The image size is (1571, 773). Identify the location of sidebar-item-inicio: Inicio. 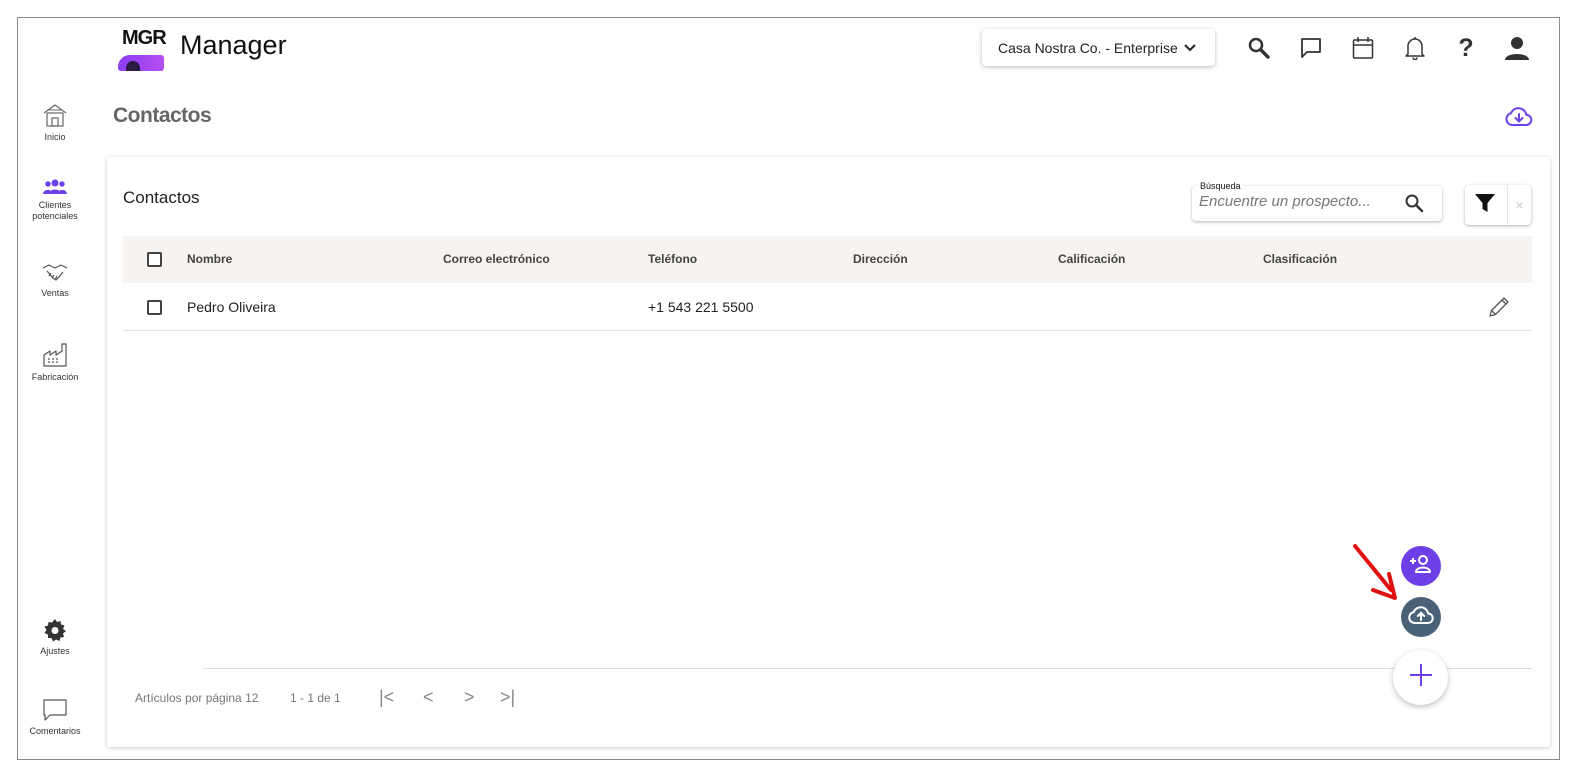
(55, 122).